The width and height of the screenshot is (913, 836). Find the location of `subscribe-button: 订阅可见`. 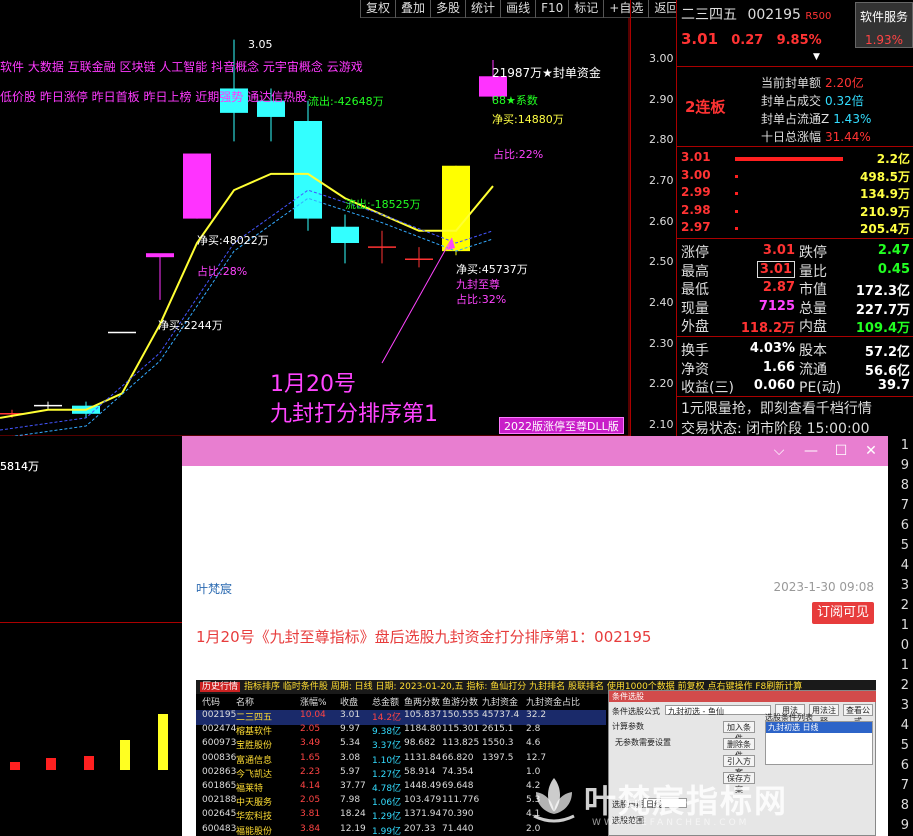

subscribe-button: 订阅可见 is located at coordinates (842, 613).